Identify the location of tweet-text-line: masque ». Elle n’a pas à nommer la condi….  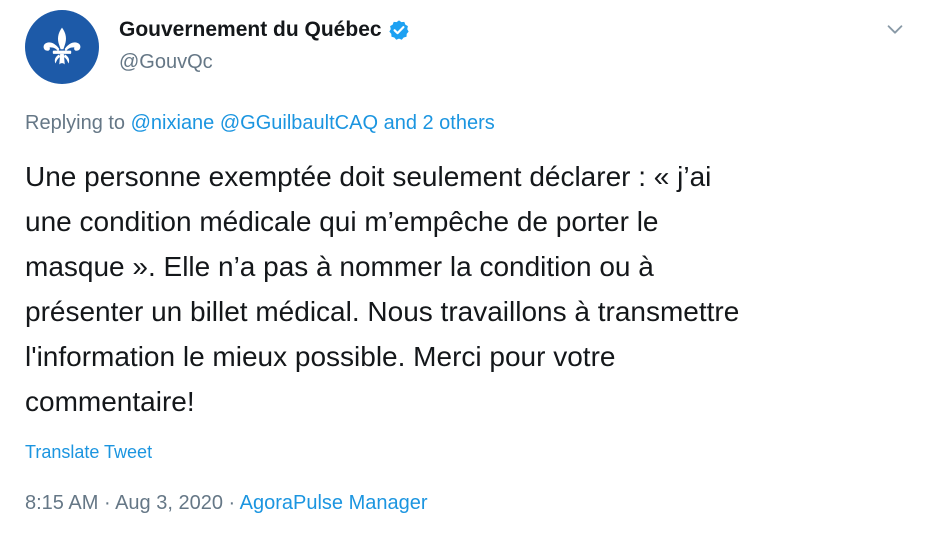
(339, 266).